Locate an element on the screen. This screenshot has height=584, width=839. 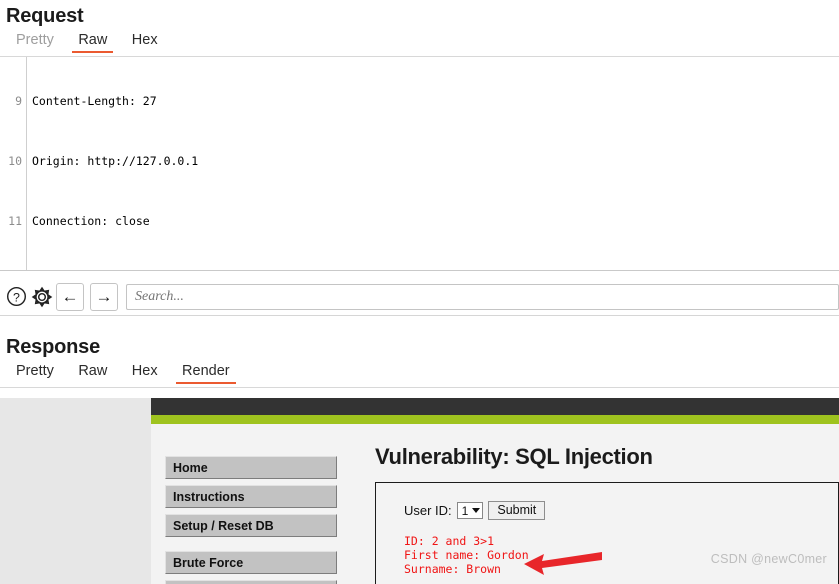
header-name: Connection is located at coordinates (67, 221).